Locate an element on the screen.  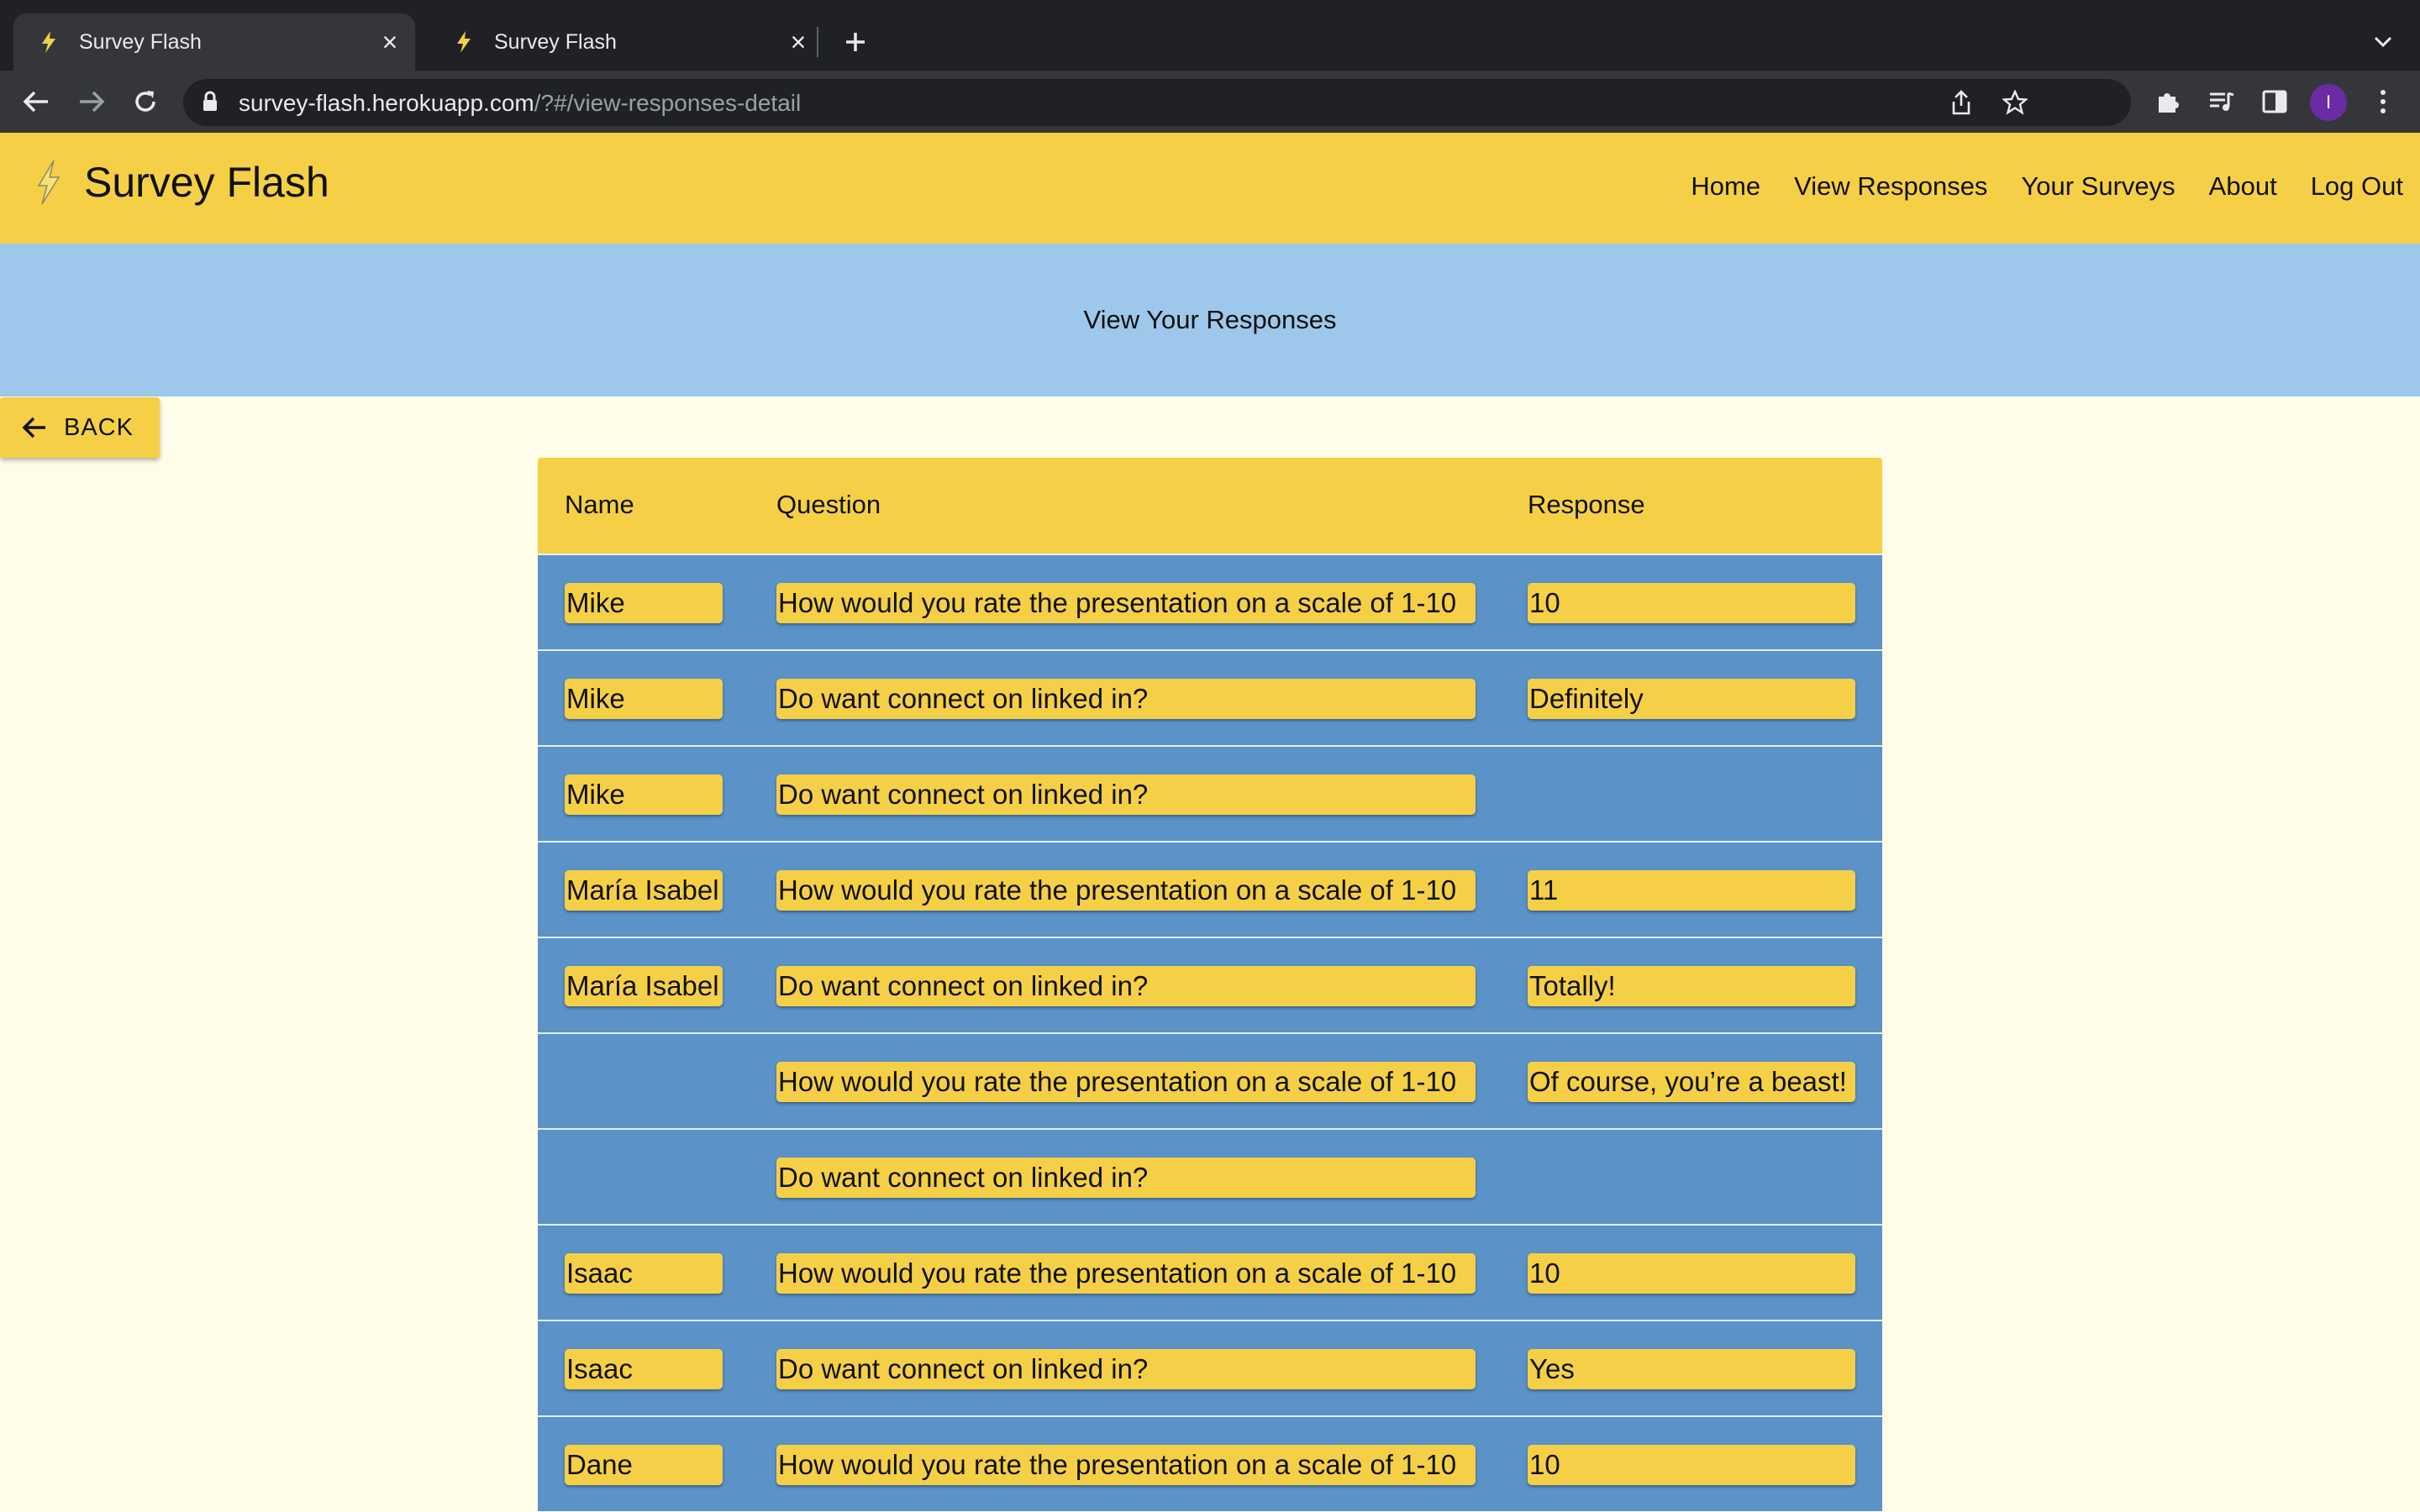
table-row: Mike Do want connect on linked in? is located at coordinates (1210, 793).